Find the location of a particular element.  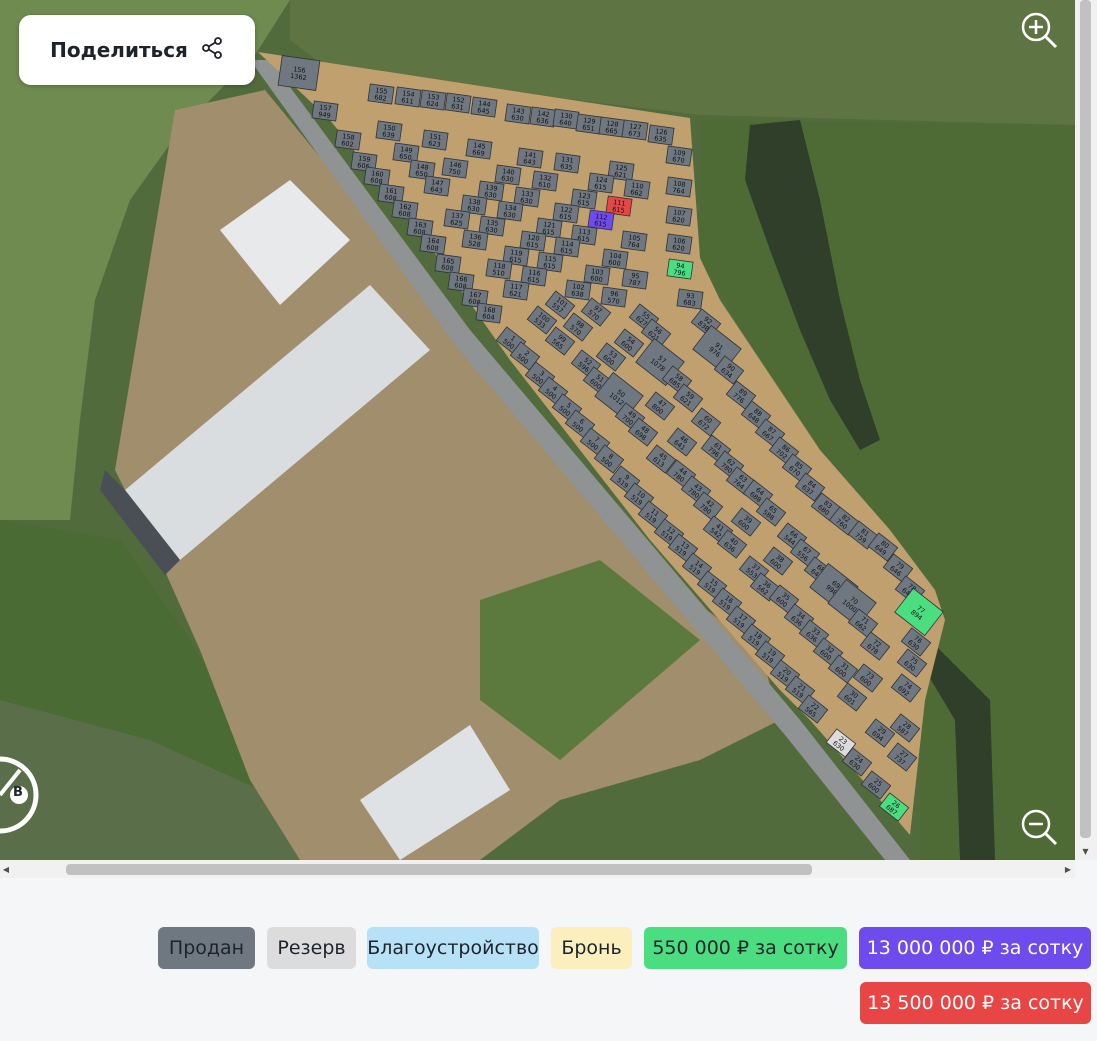

share-icon is located at coordinates (212, 50).